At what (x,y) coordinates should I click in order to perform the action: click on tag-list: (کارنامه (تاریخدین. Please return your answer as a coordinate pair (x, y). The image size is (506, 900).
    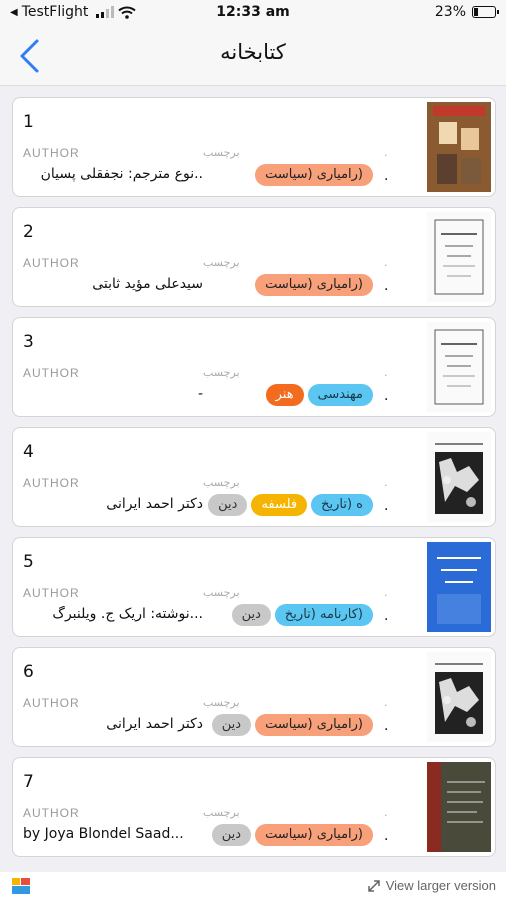
    Looking at the image, I should click on (288, 616).